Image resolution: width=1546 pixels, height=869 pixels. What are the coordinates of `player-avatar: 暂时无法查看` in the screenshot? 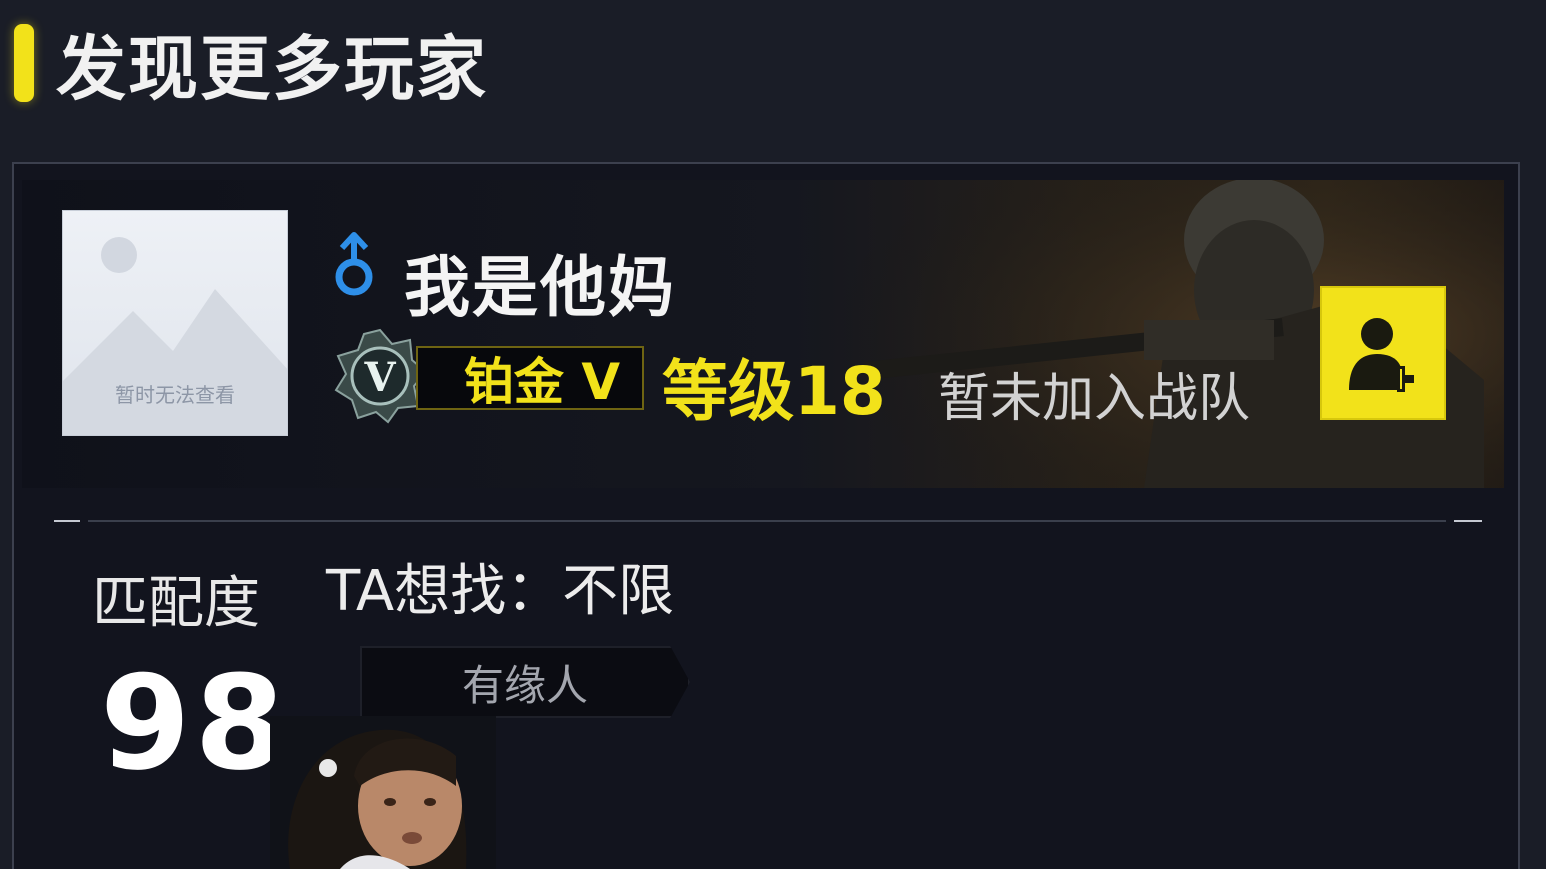 It's located at (175, 323).